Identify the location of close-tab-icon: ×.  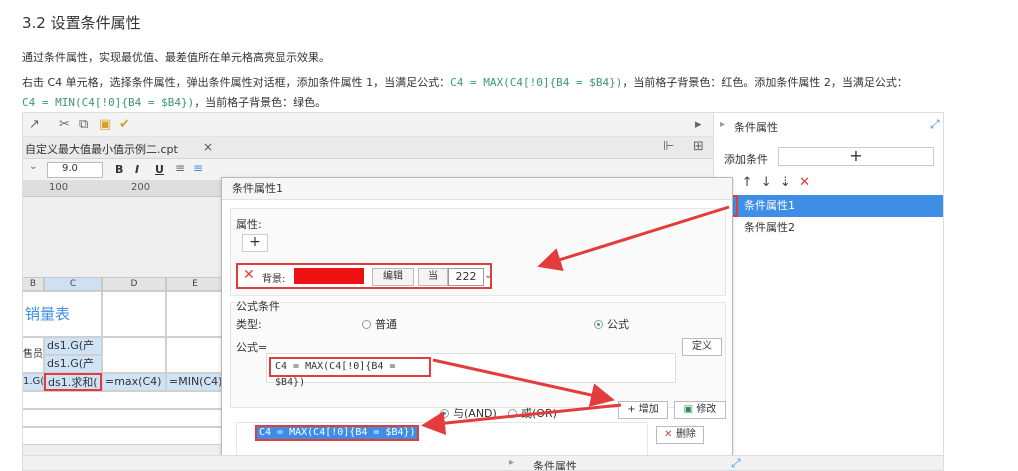
(208, 147).